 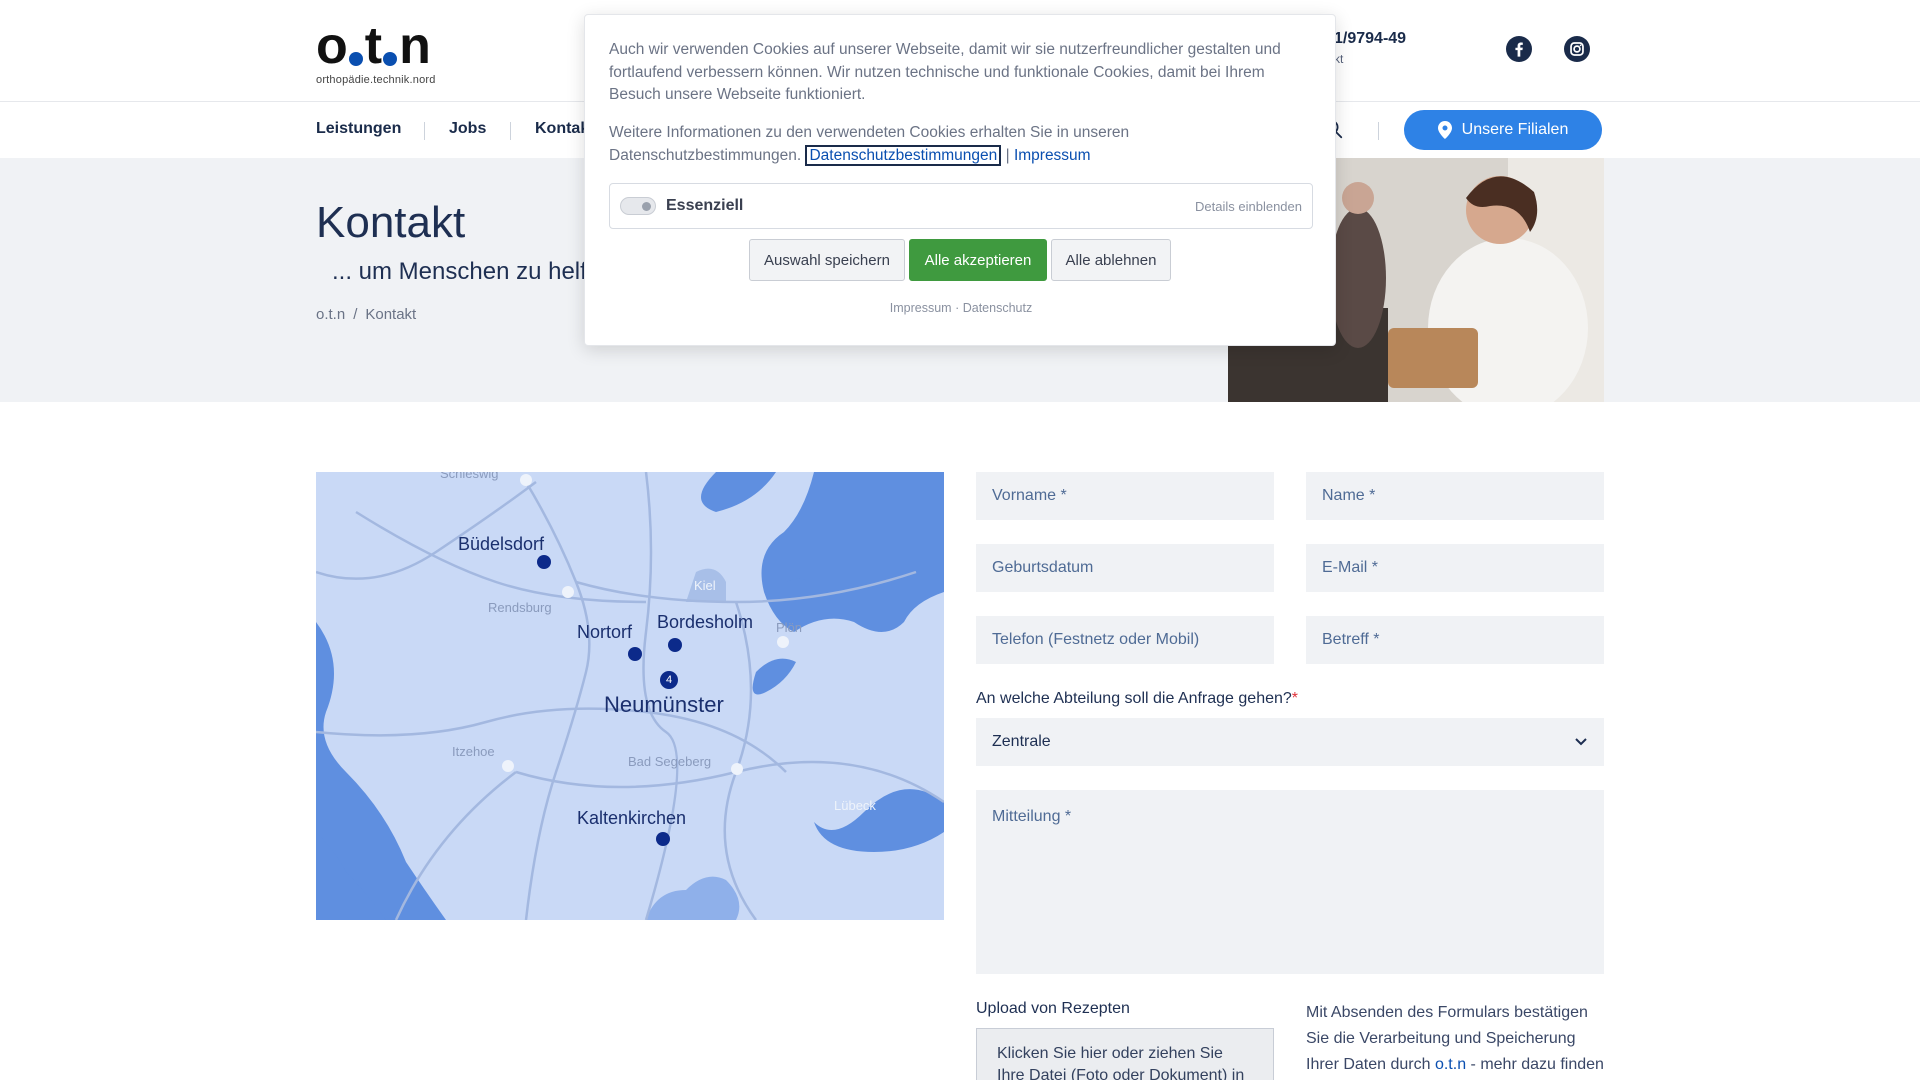 What do you see at coordinates (520, 607) in the screenshot?
I see `map-label-rendsburg: Rendsburg` at bounding box center [520, 607].